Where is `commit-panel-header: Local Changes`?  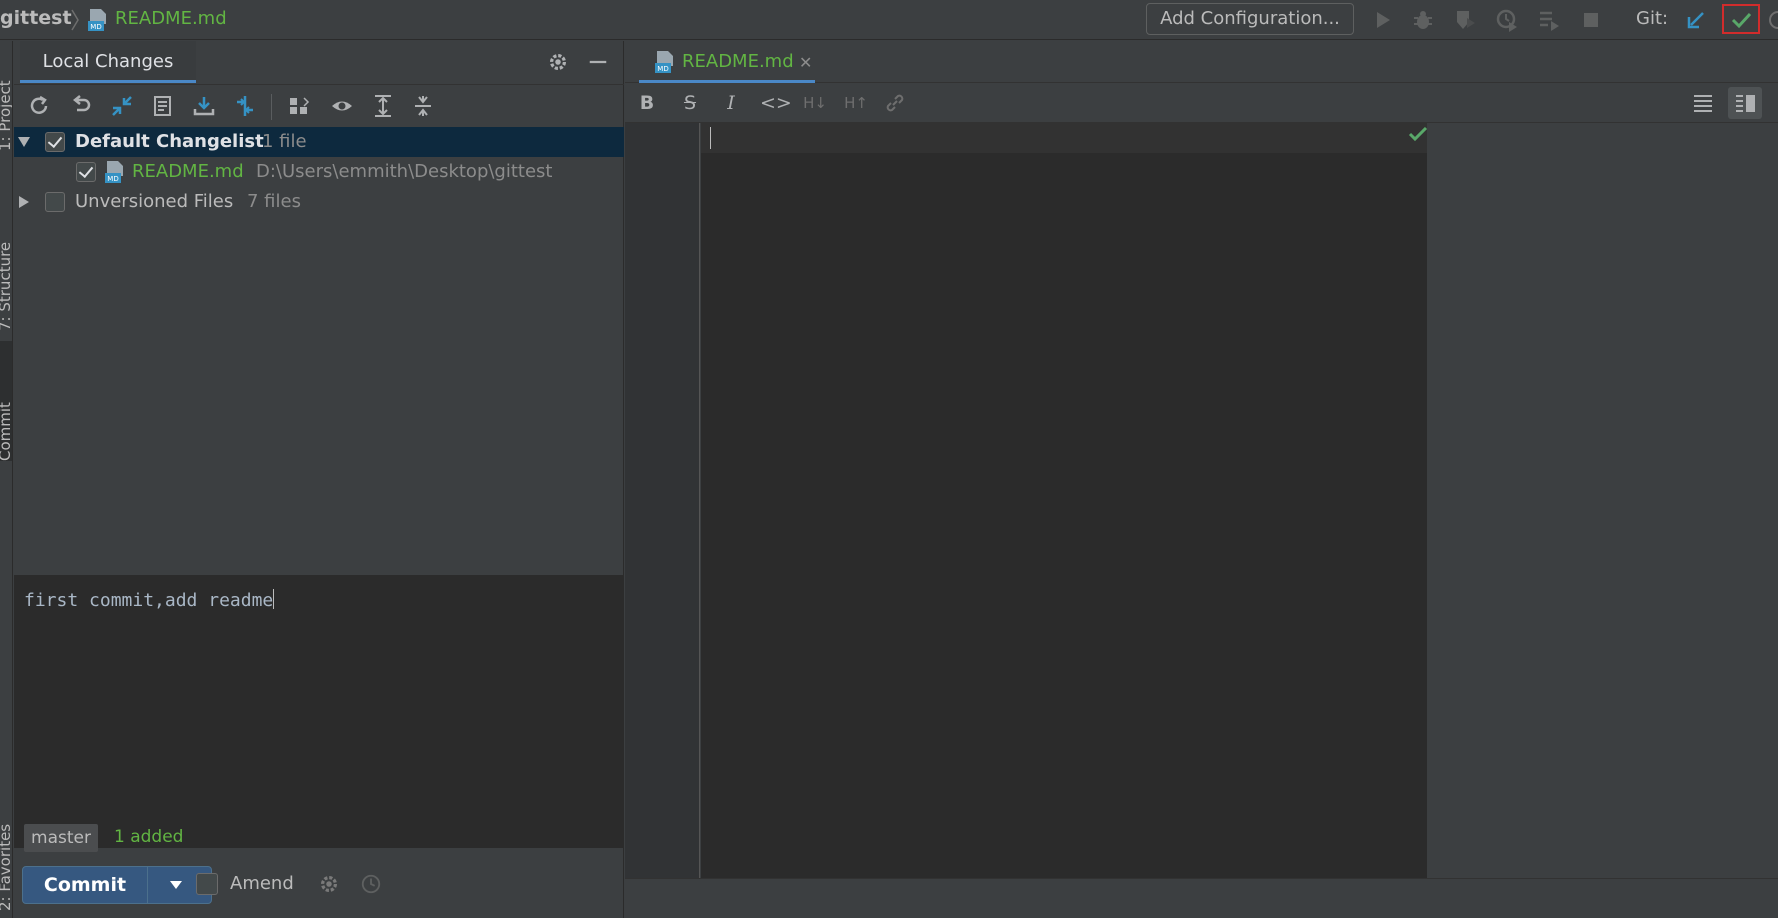 commit-panel-header: Local Changes is located at coordinates (319, 62).